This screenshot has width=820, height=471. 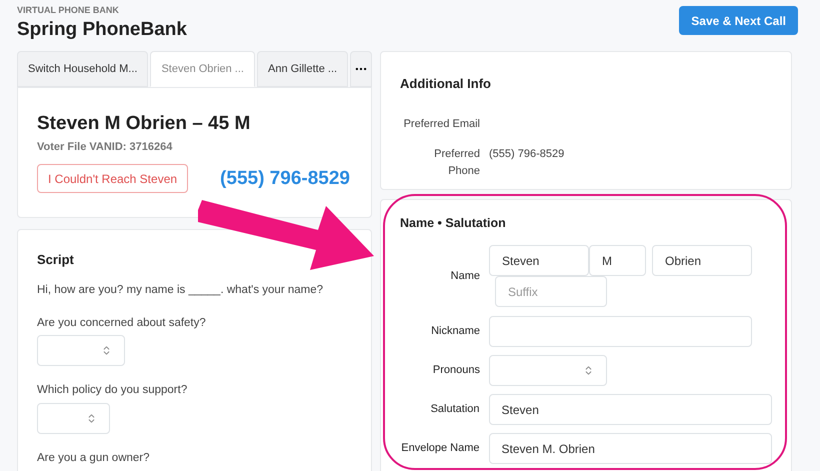 I want to click on page-title: Spring PhoneBank, so click(x=102, y=30).